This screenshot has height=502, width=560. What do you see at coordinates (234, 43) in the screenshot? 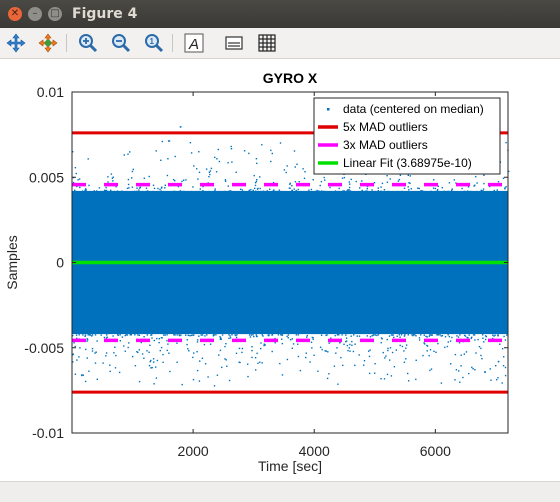
I see `legend-icon` at bounding box center [234, 43].